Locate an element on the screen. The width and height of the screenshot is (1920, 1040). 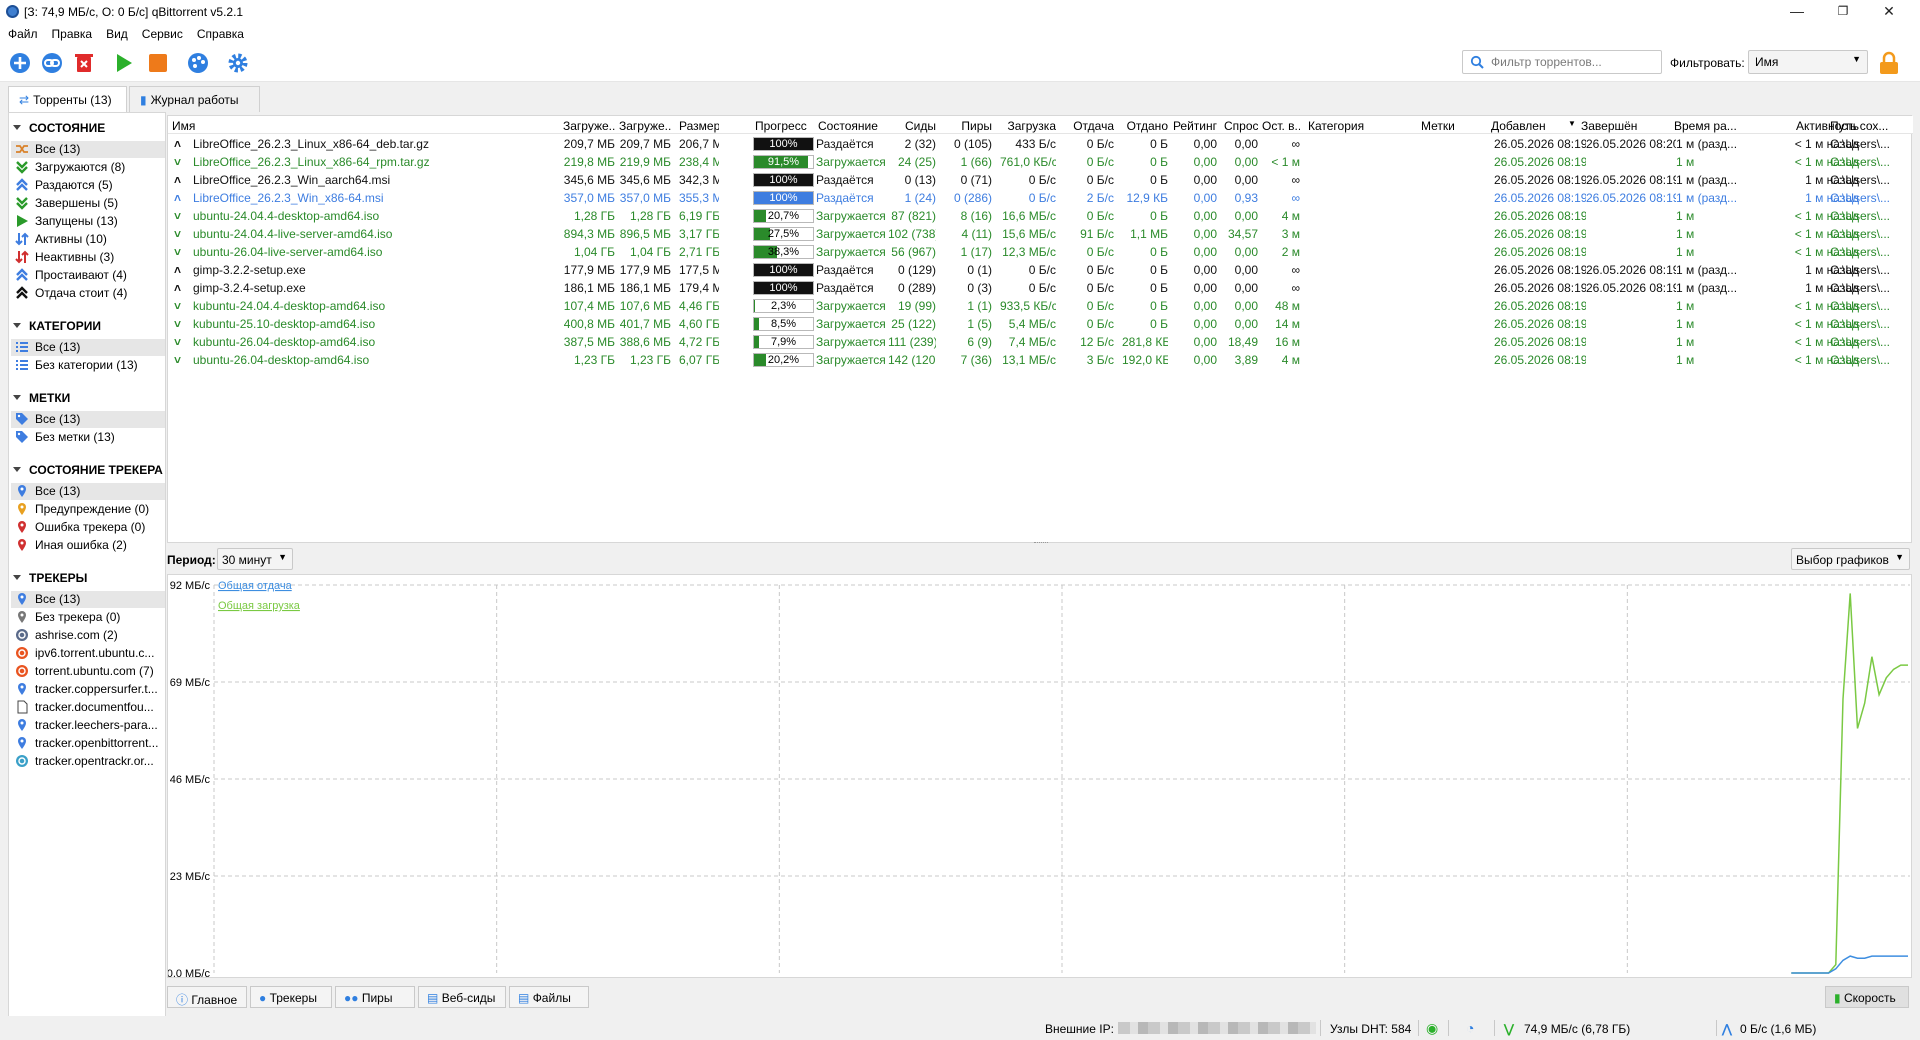
sidebar-section-header: КАТЕГОРИИ is located at coordinates (57, 326).